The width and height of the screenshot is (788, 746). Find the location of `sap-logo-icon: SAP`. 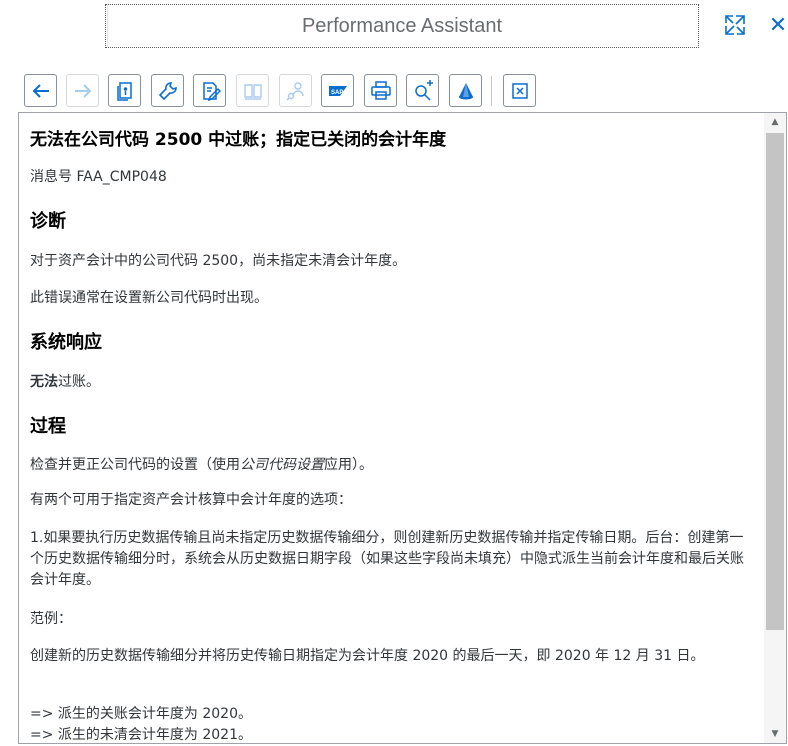

sap-logo-icon: SAP is located at coordinates (337, 90).